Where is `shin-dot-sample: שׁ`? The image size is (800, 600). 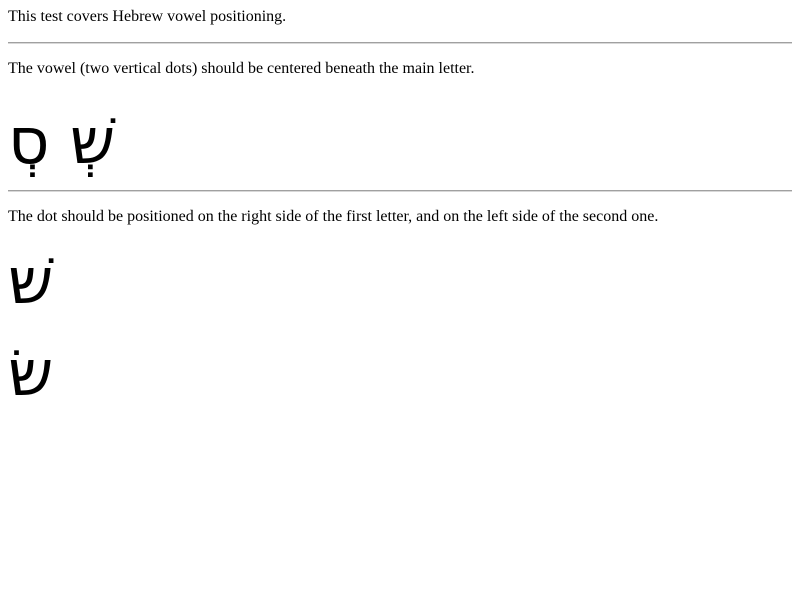 shin-dot-sample: שׁ is located at coordinates (31, 282).